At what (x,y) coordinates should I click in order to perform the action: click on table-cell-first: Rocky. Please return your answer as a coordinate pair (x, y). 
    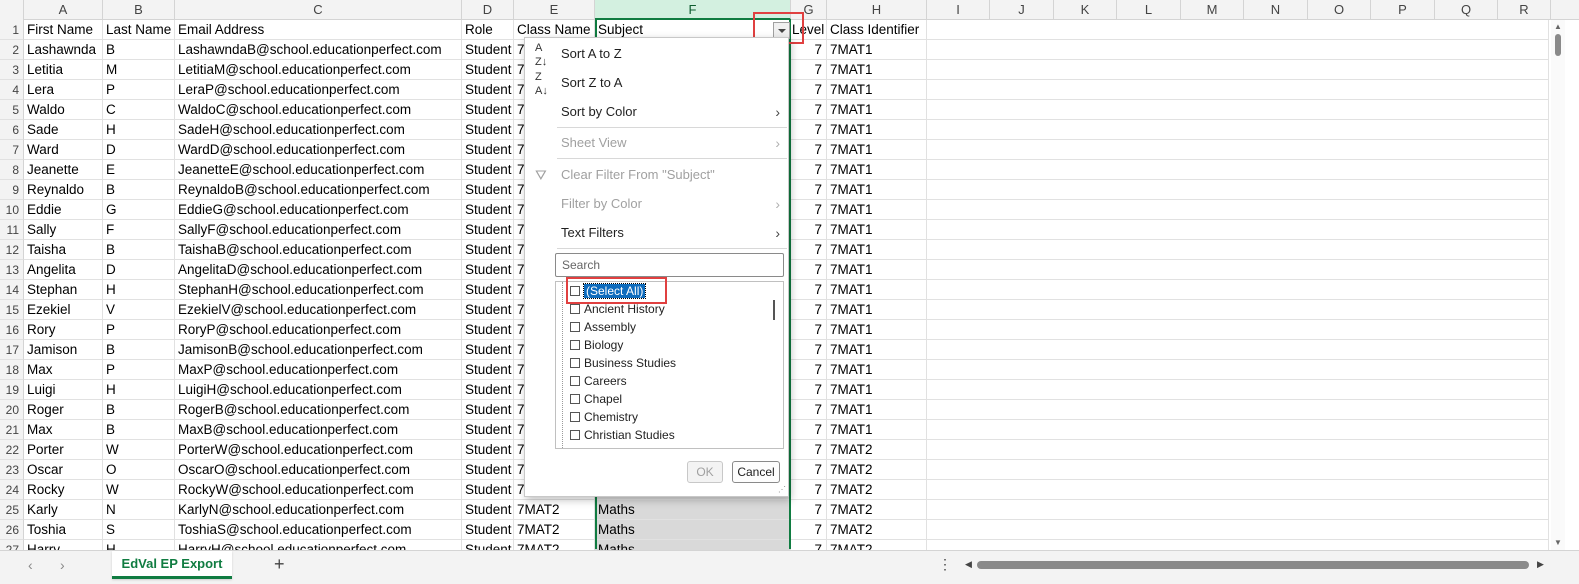
    Looking at the image, I should click on (63, 490).